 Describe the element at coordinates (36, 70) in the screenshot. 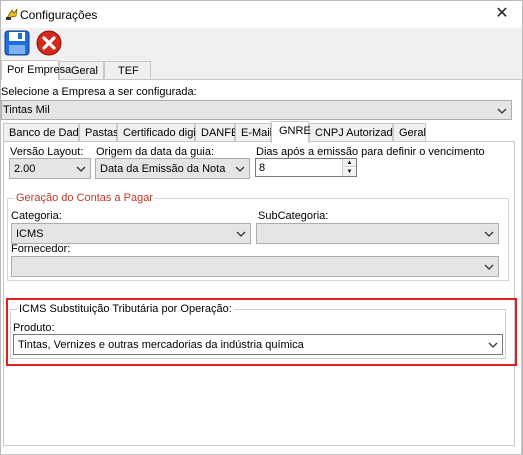

I see `tab-por-empresa: Por Empresa` at that location.